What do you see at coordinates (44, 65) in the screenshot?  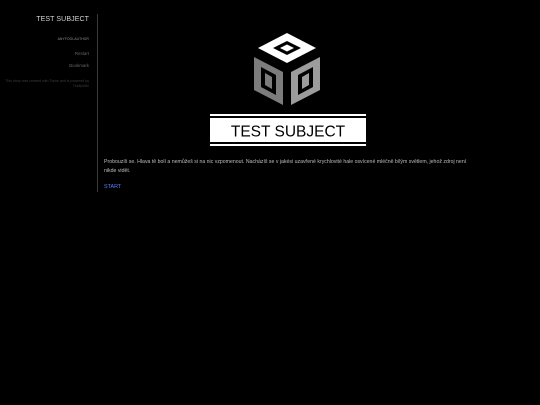 I see `bookmark-link: Bookmark` at bounding box center [44, 65].